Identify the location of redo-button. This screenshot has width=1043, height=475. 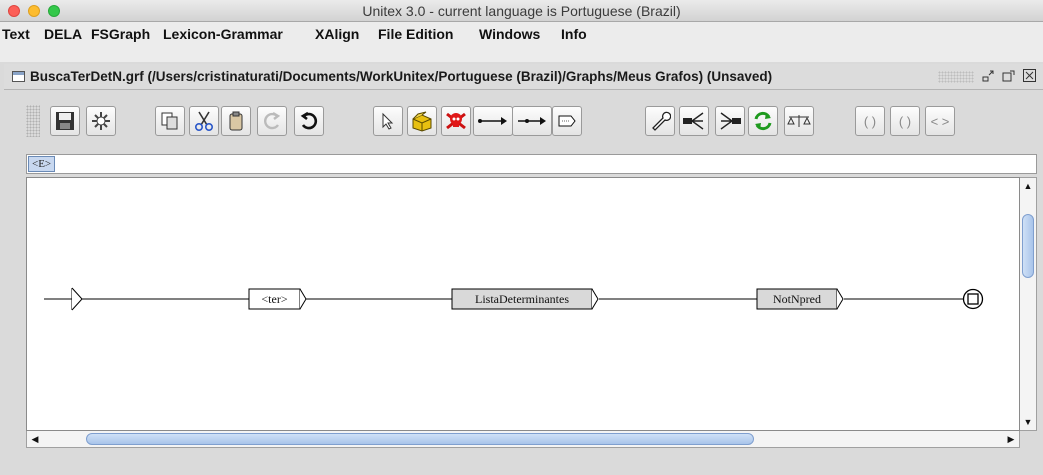
(272, 121).